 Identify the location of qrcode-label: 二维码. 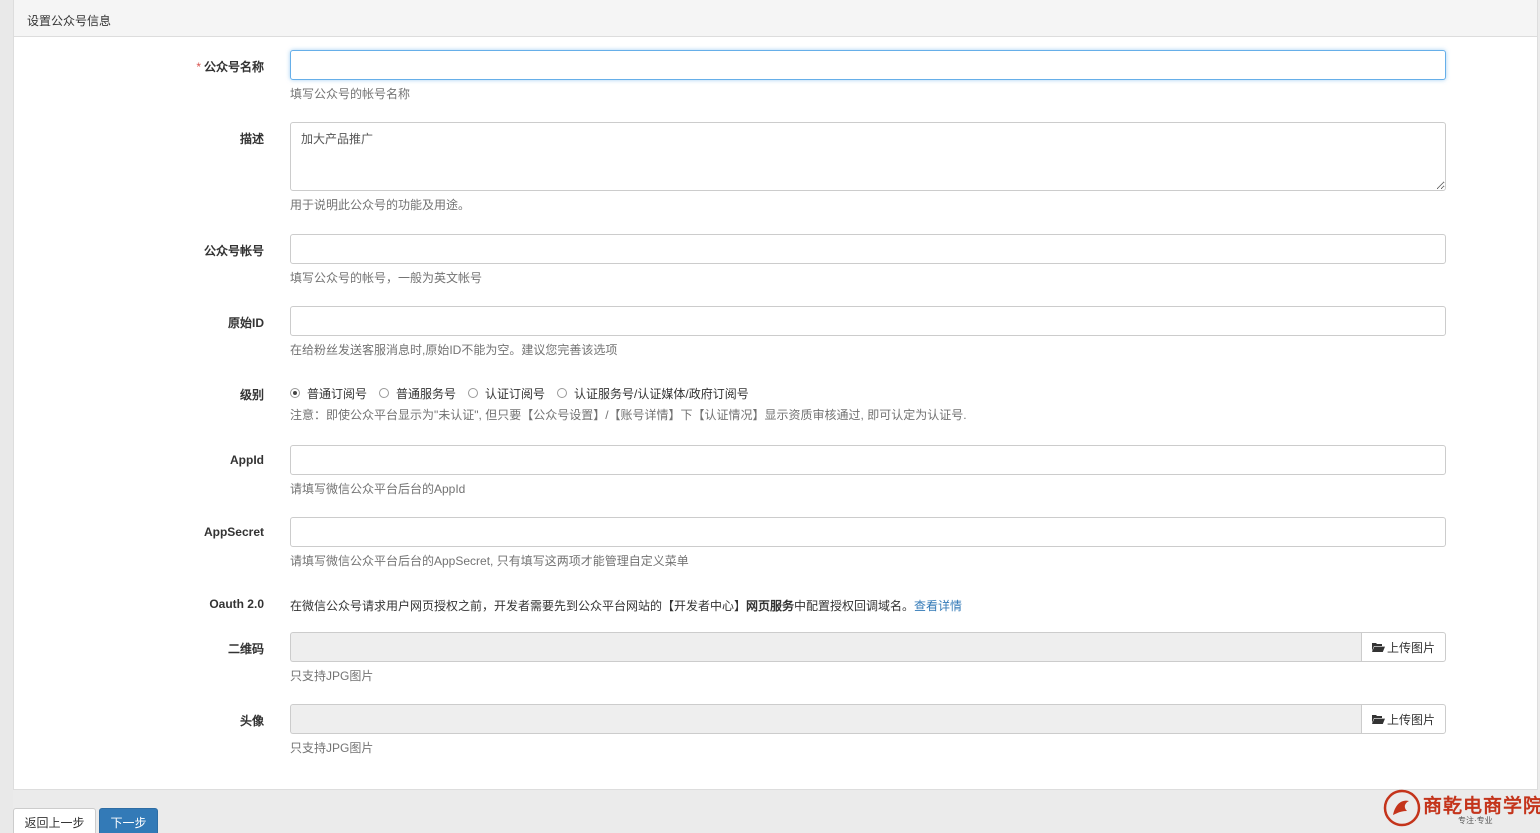
(245, 649).